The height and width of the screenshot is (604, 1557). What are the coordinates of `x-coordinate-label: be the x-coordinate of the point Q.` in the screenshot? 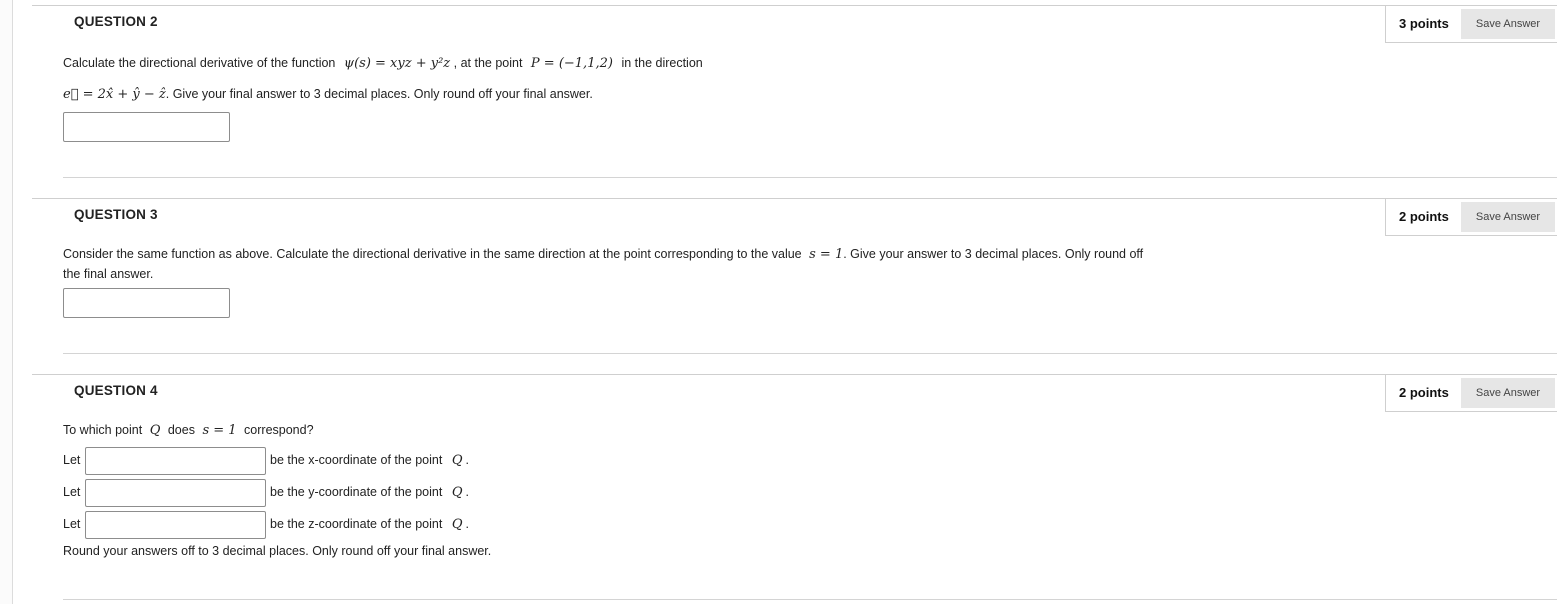 It's located at (369, 460).